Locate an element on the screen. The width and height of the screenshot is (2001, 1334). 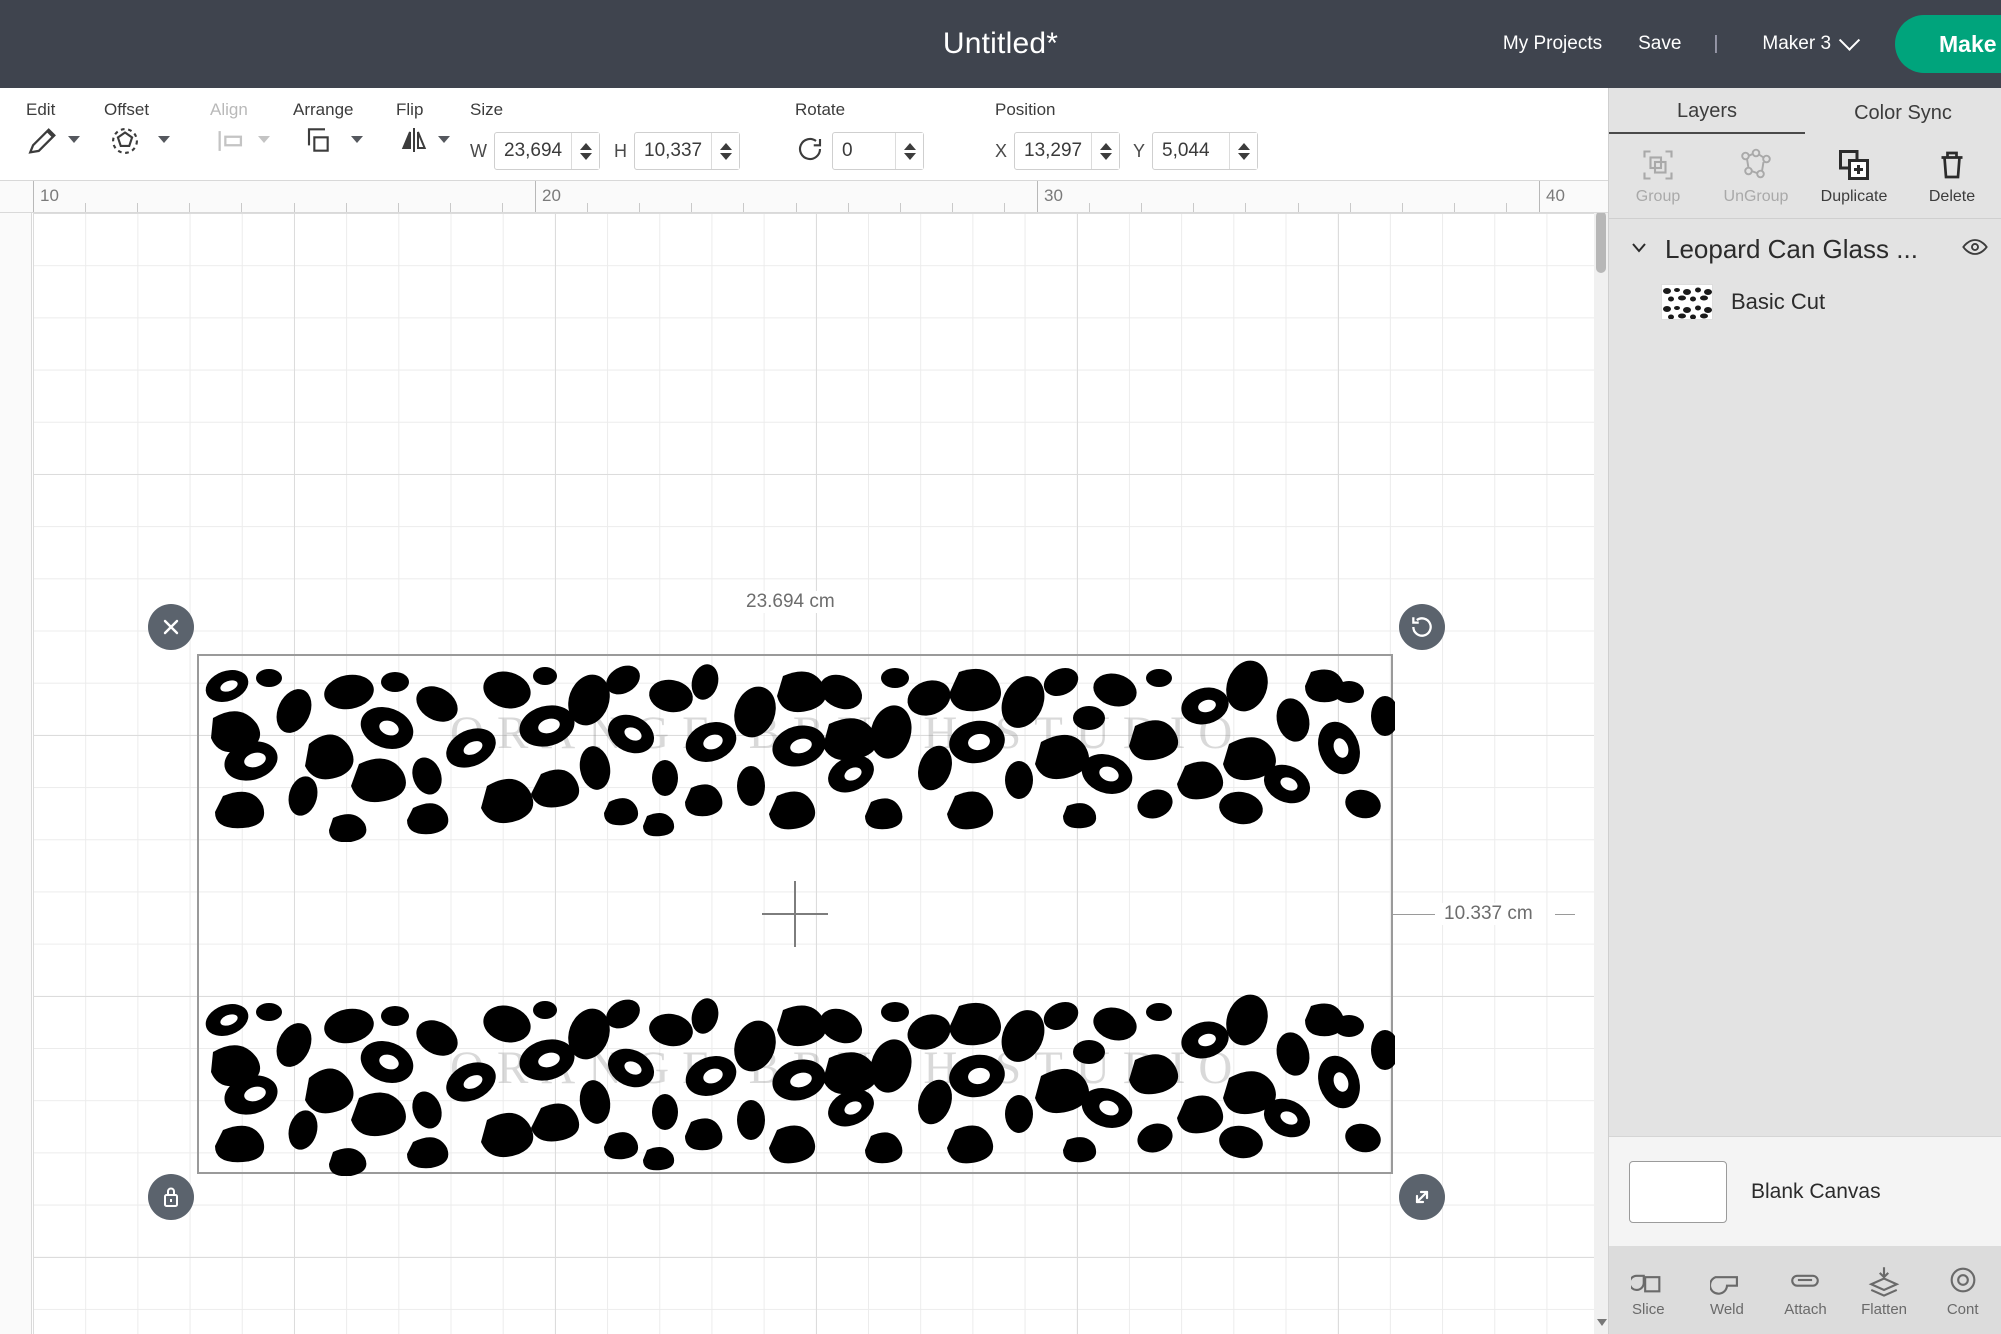
canvas-scrollbar is located at coordinates (1601, 757).